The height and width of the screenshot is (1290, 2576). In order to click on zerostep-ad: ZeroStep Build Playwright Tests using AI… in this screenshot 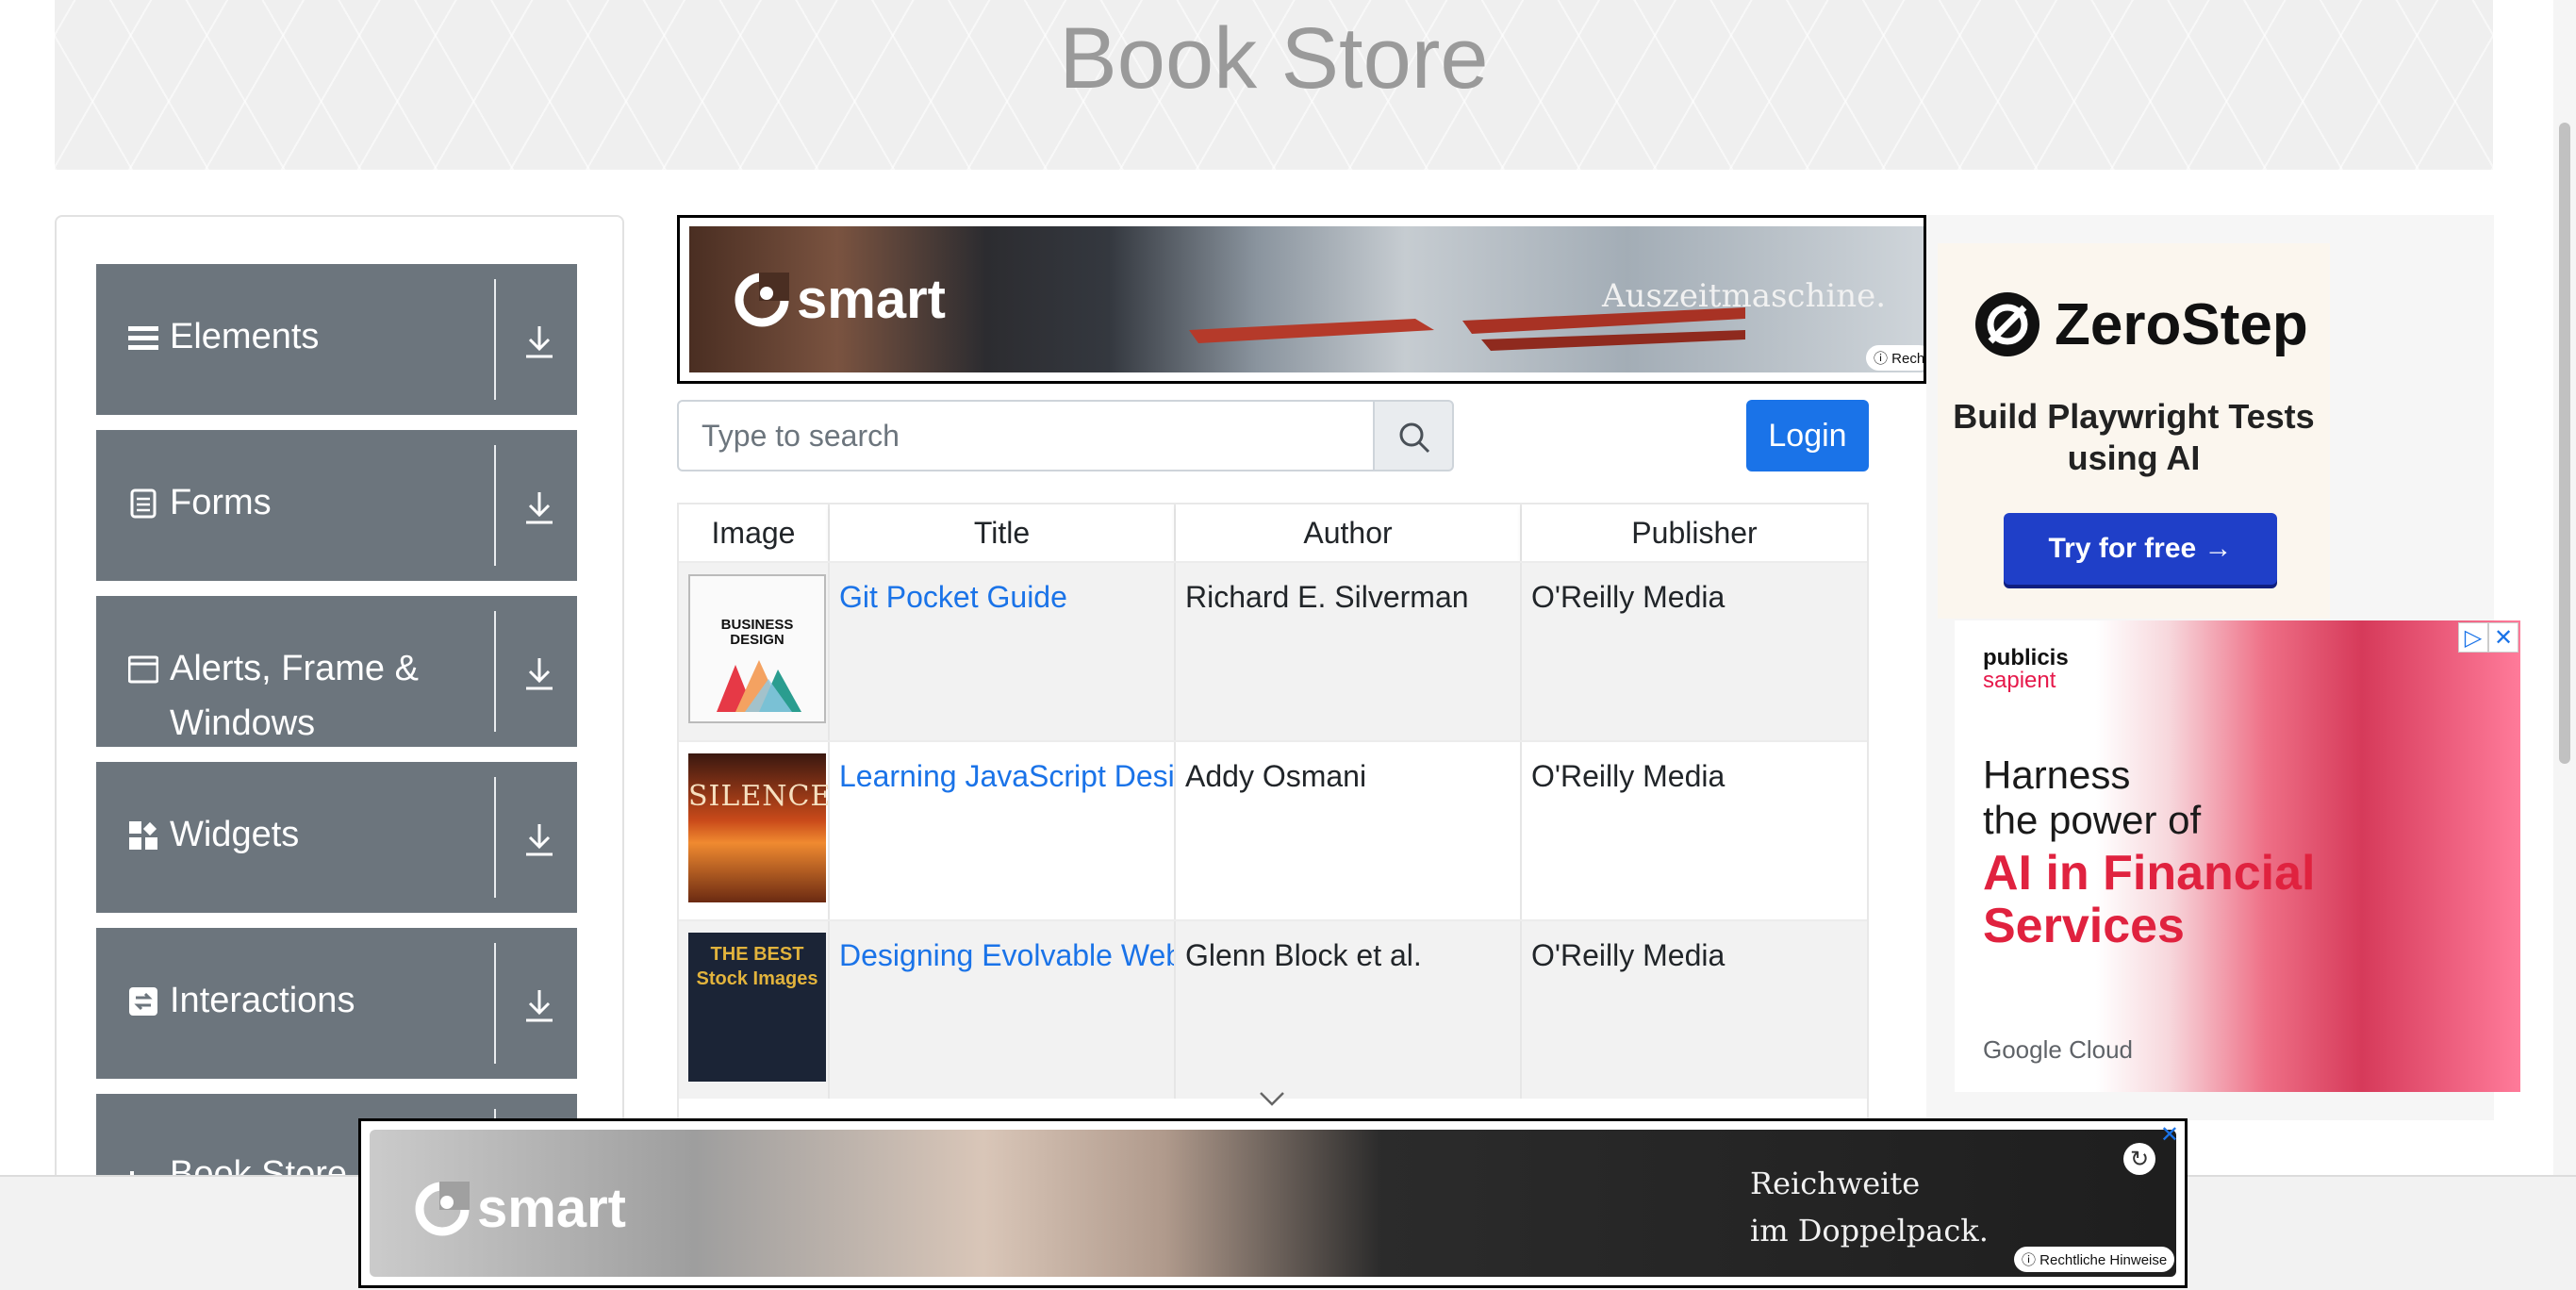, I will do `click(2134, 431)`.